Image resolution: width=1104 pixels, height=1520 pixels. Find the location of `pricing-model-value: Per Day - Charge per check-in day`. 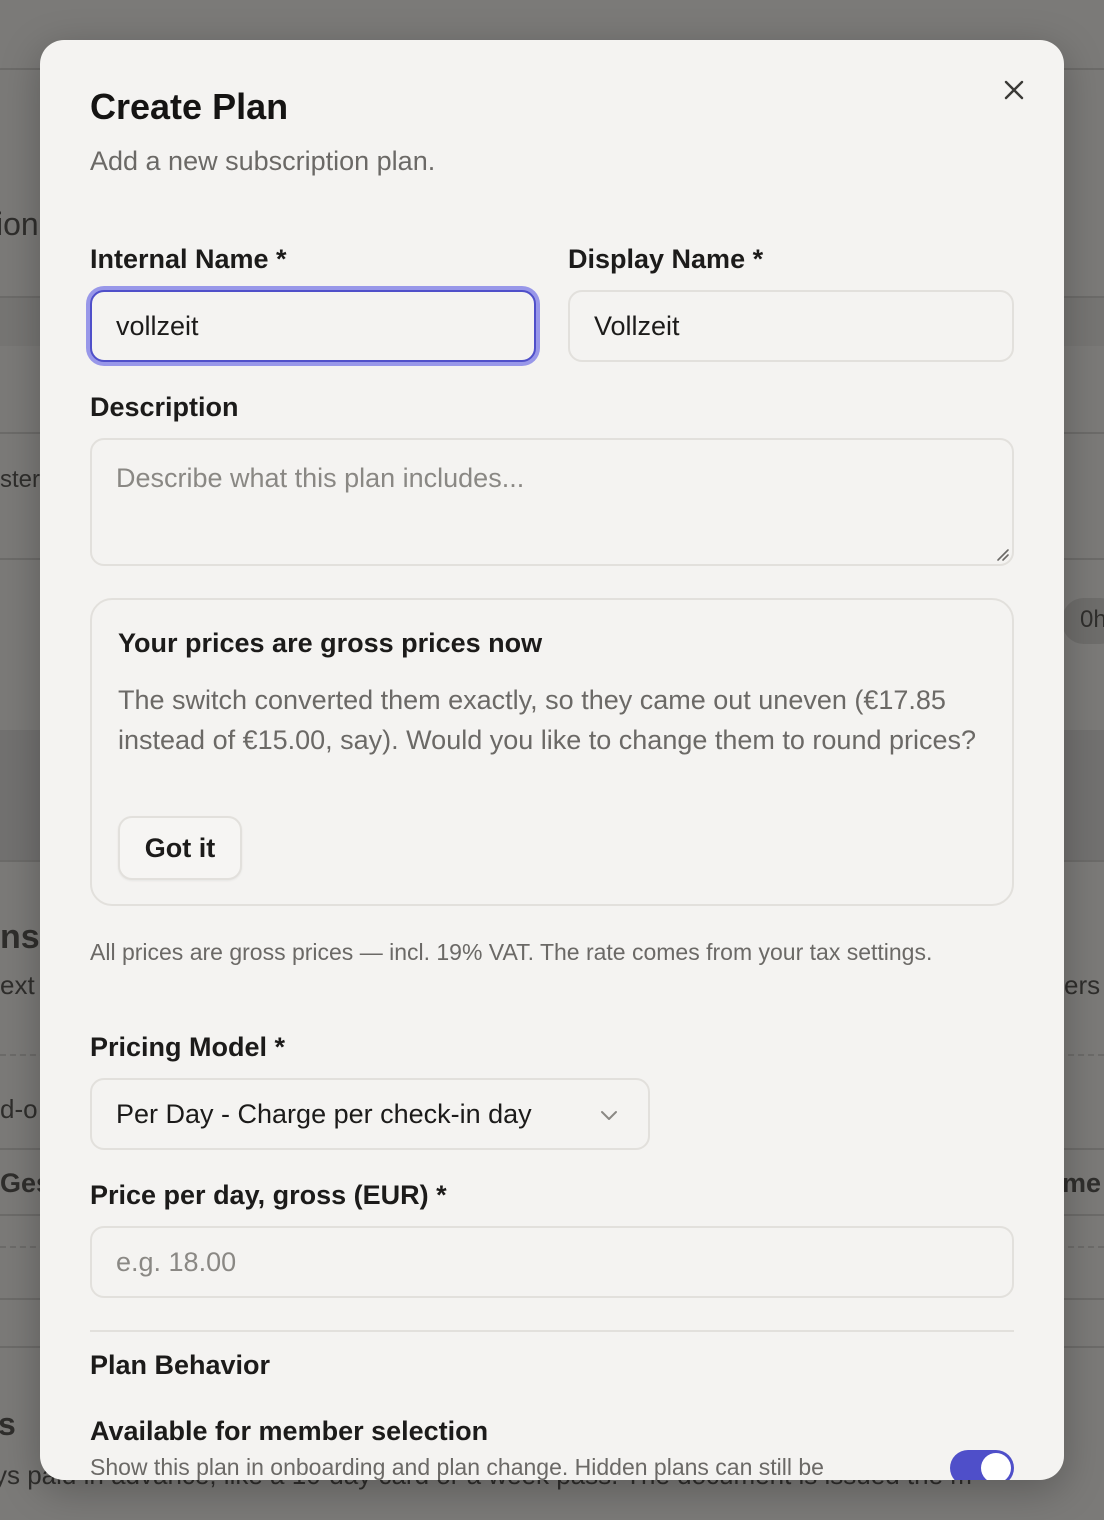

pricing-model-value: Per Day - Charge per check-in day is located at coordinates (324, 1113).